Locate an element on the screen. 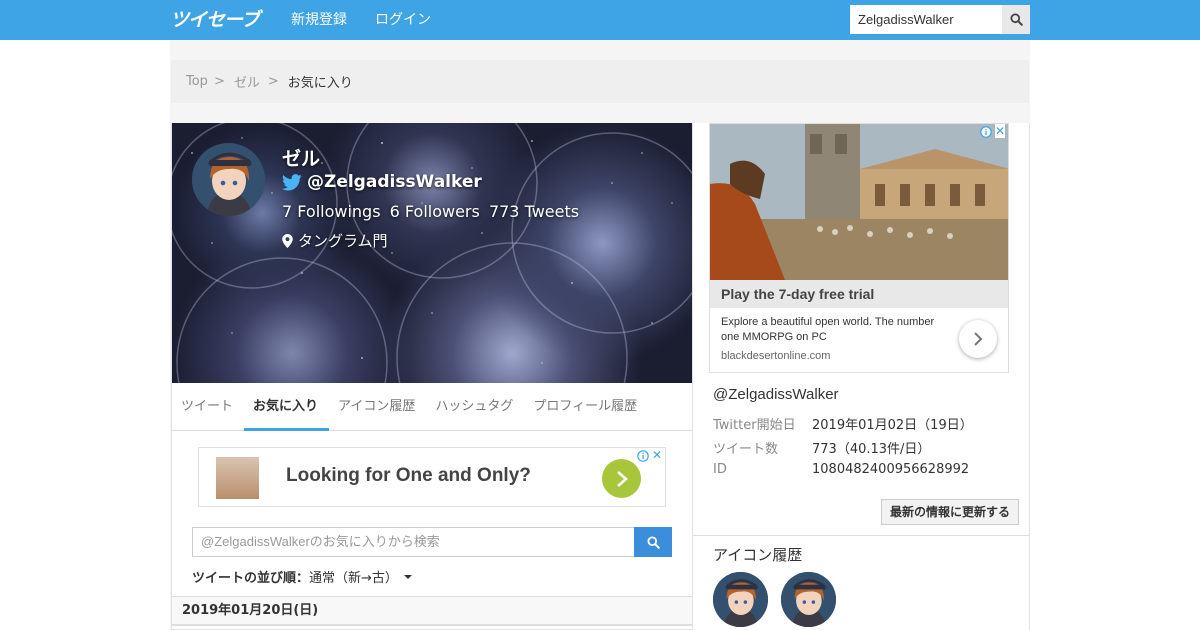 The height and width of the screenshot is (630, 1200). ad-scene-illustration is located at coordinates (859, 202).